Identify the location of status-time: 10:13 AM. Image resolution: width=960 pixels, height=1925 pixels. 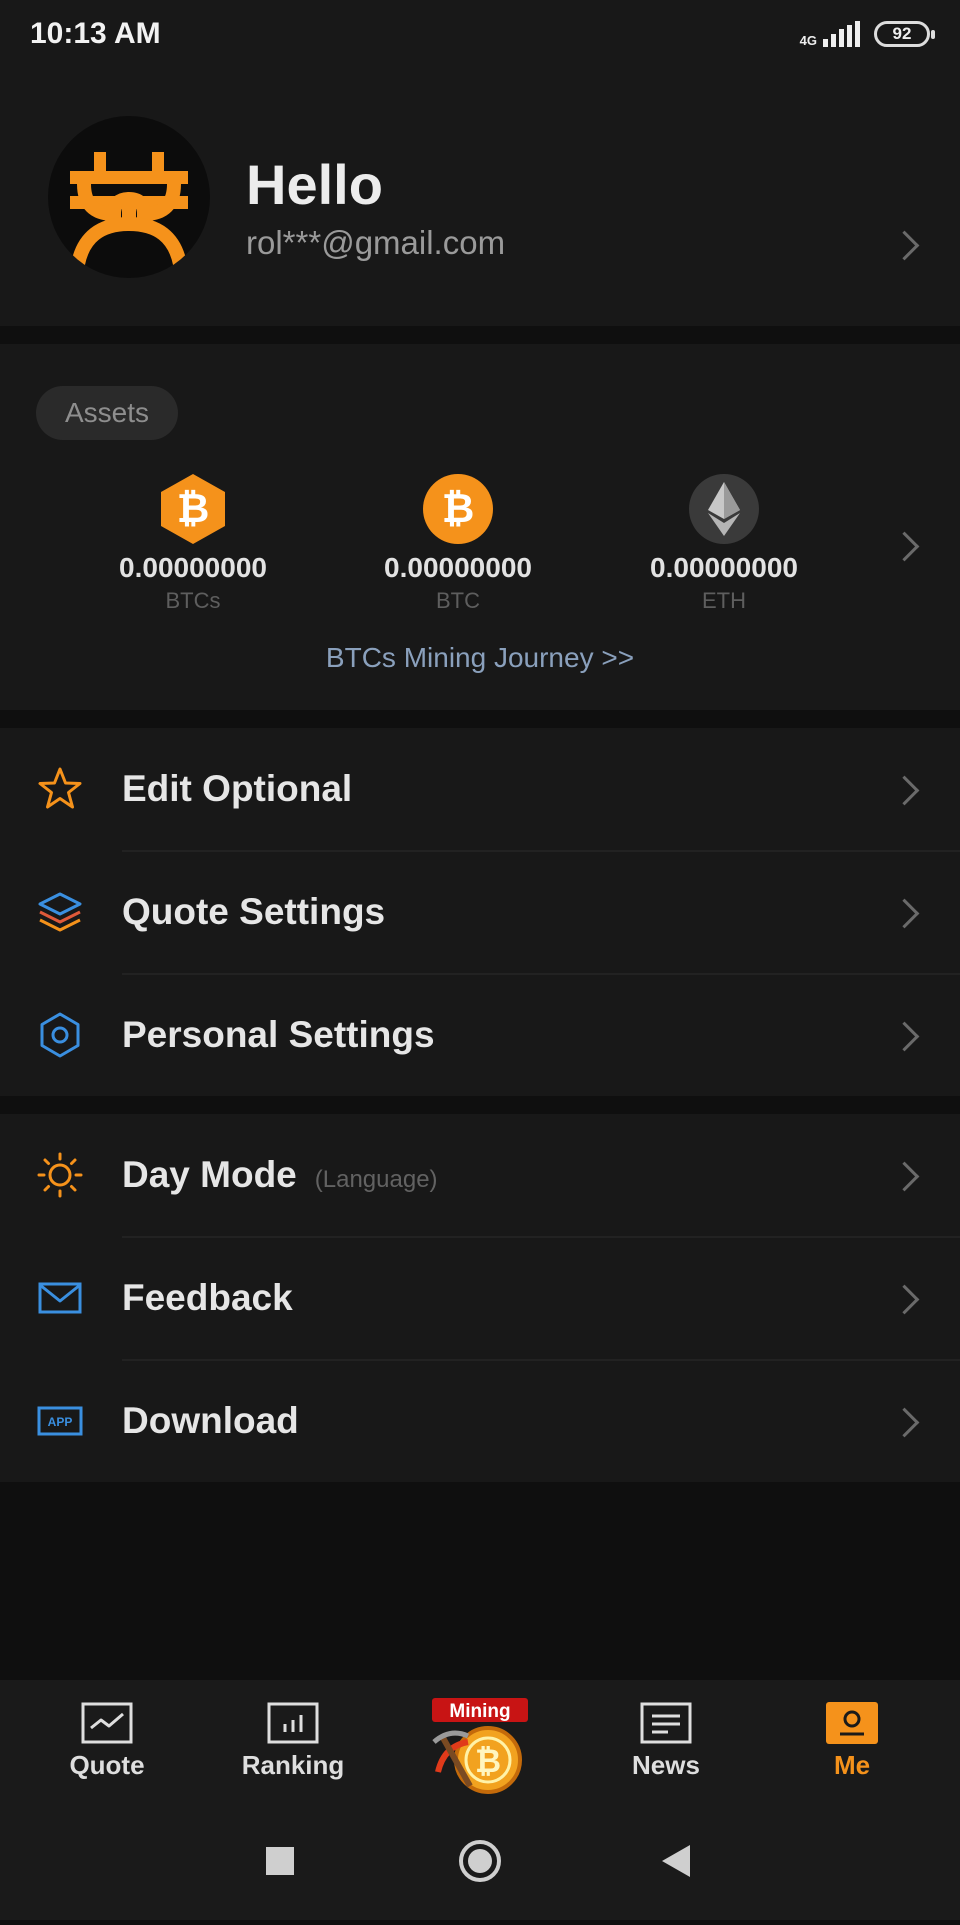
(95, 33).